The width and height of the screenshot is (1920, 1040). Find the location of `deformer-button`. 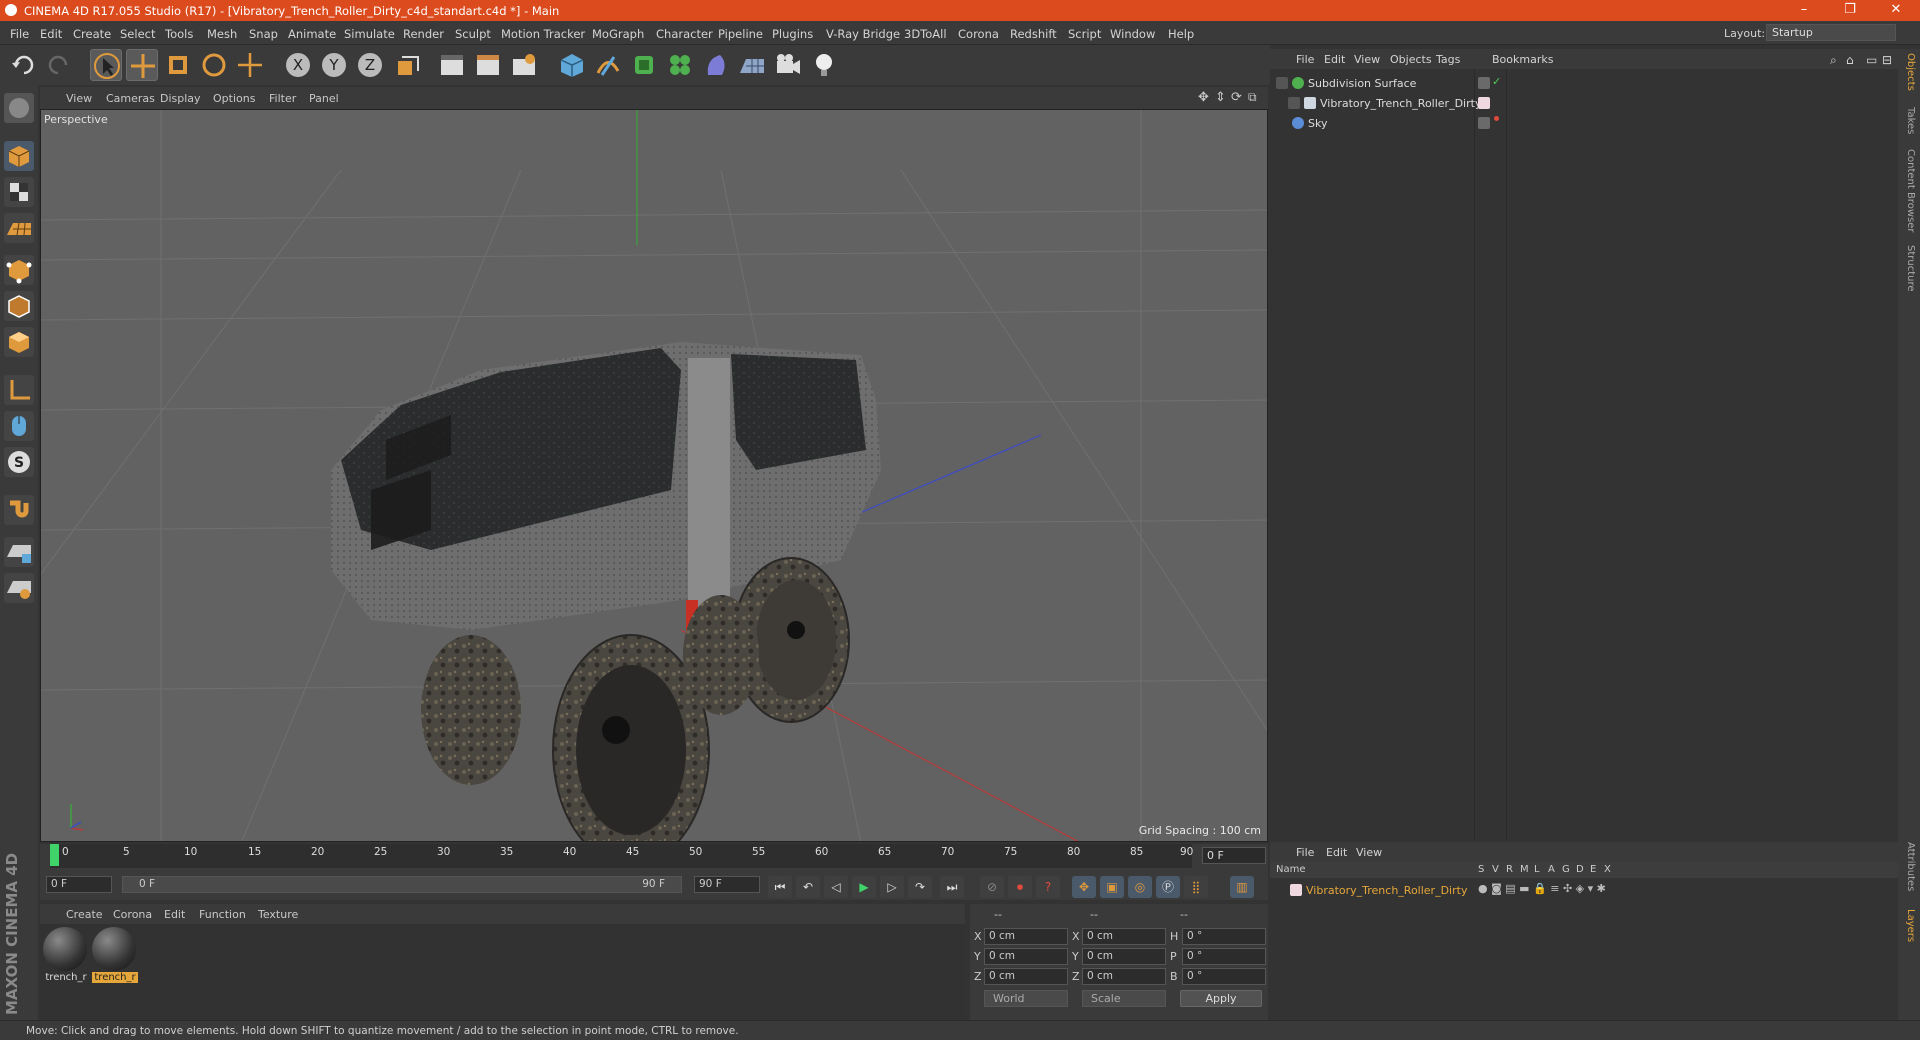

deformer-button is located at coordinates (716, 65).